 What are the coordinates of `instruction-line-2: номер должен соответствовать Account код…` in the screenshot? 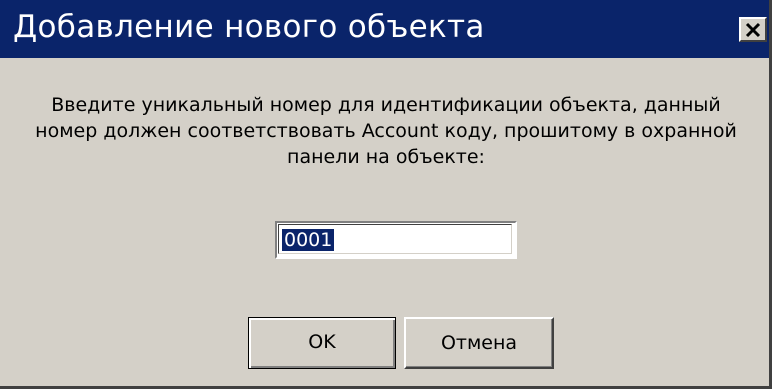 It's located at (386, 131).